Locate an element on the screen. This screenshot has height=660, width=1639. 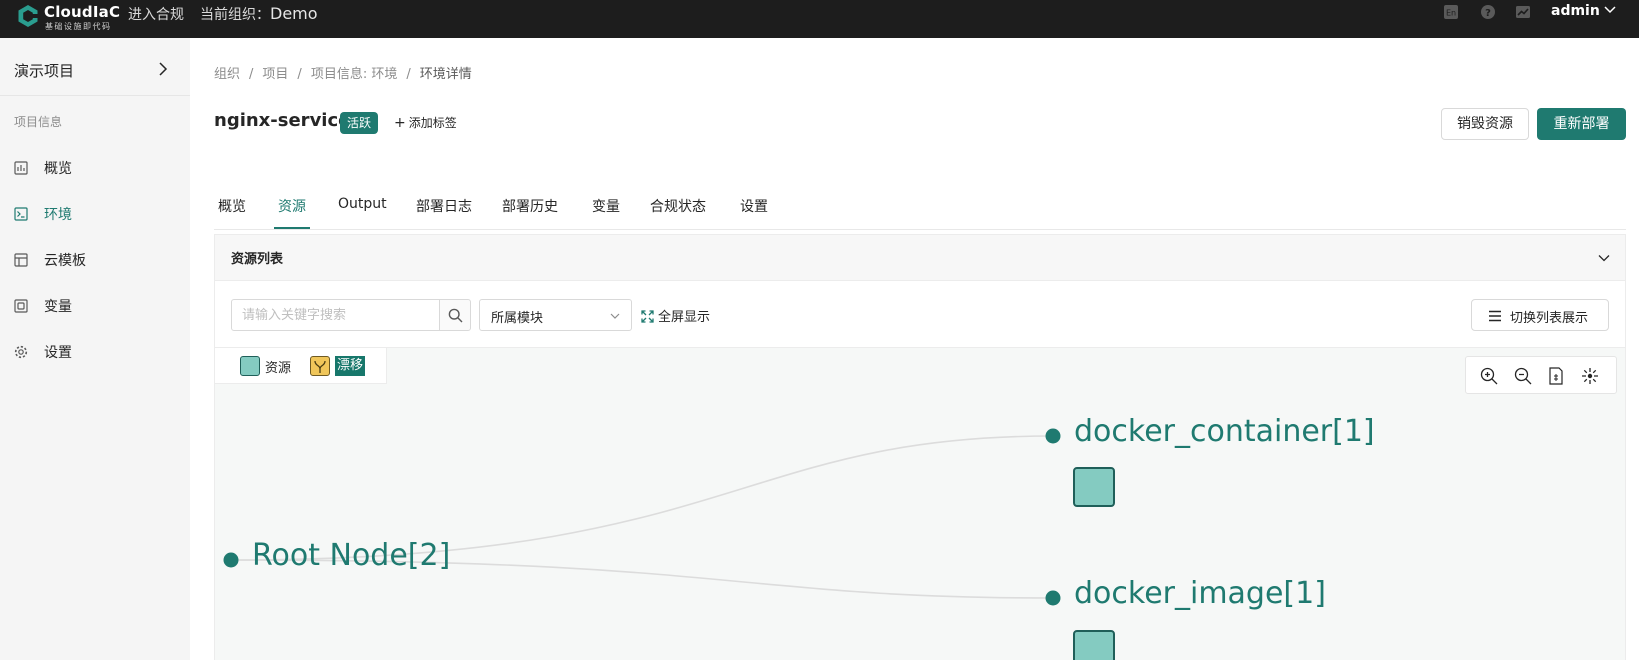
search-input is located at coordinates (335, 315).